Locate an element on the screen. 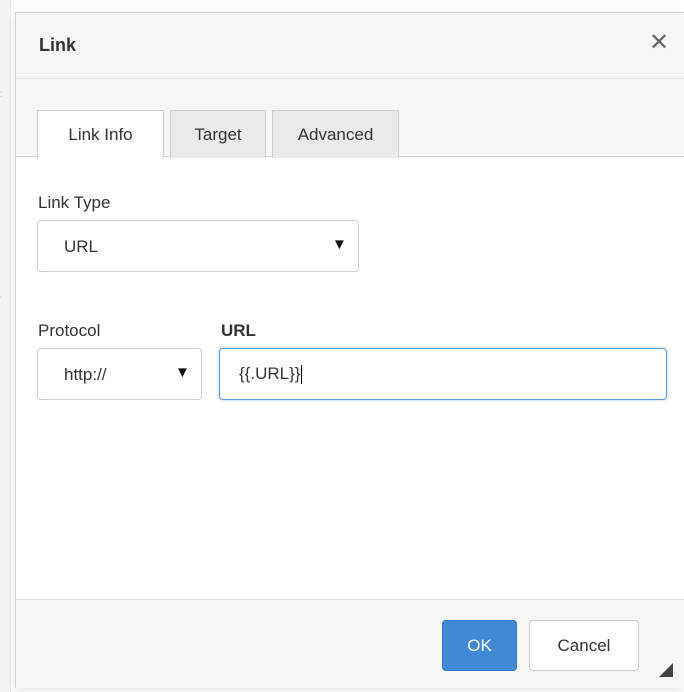 The width and height of the screenshot is (684, 692). background-mark: ' is located at coordinates (1, 300).